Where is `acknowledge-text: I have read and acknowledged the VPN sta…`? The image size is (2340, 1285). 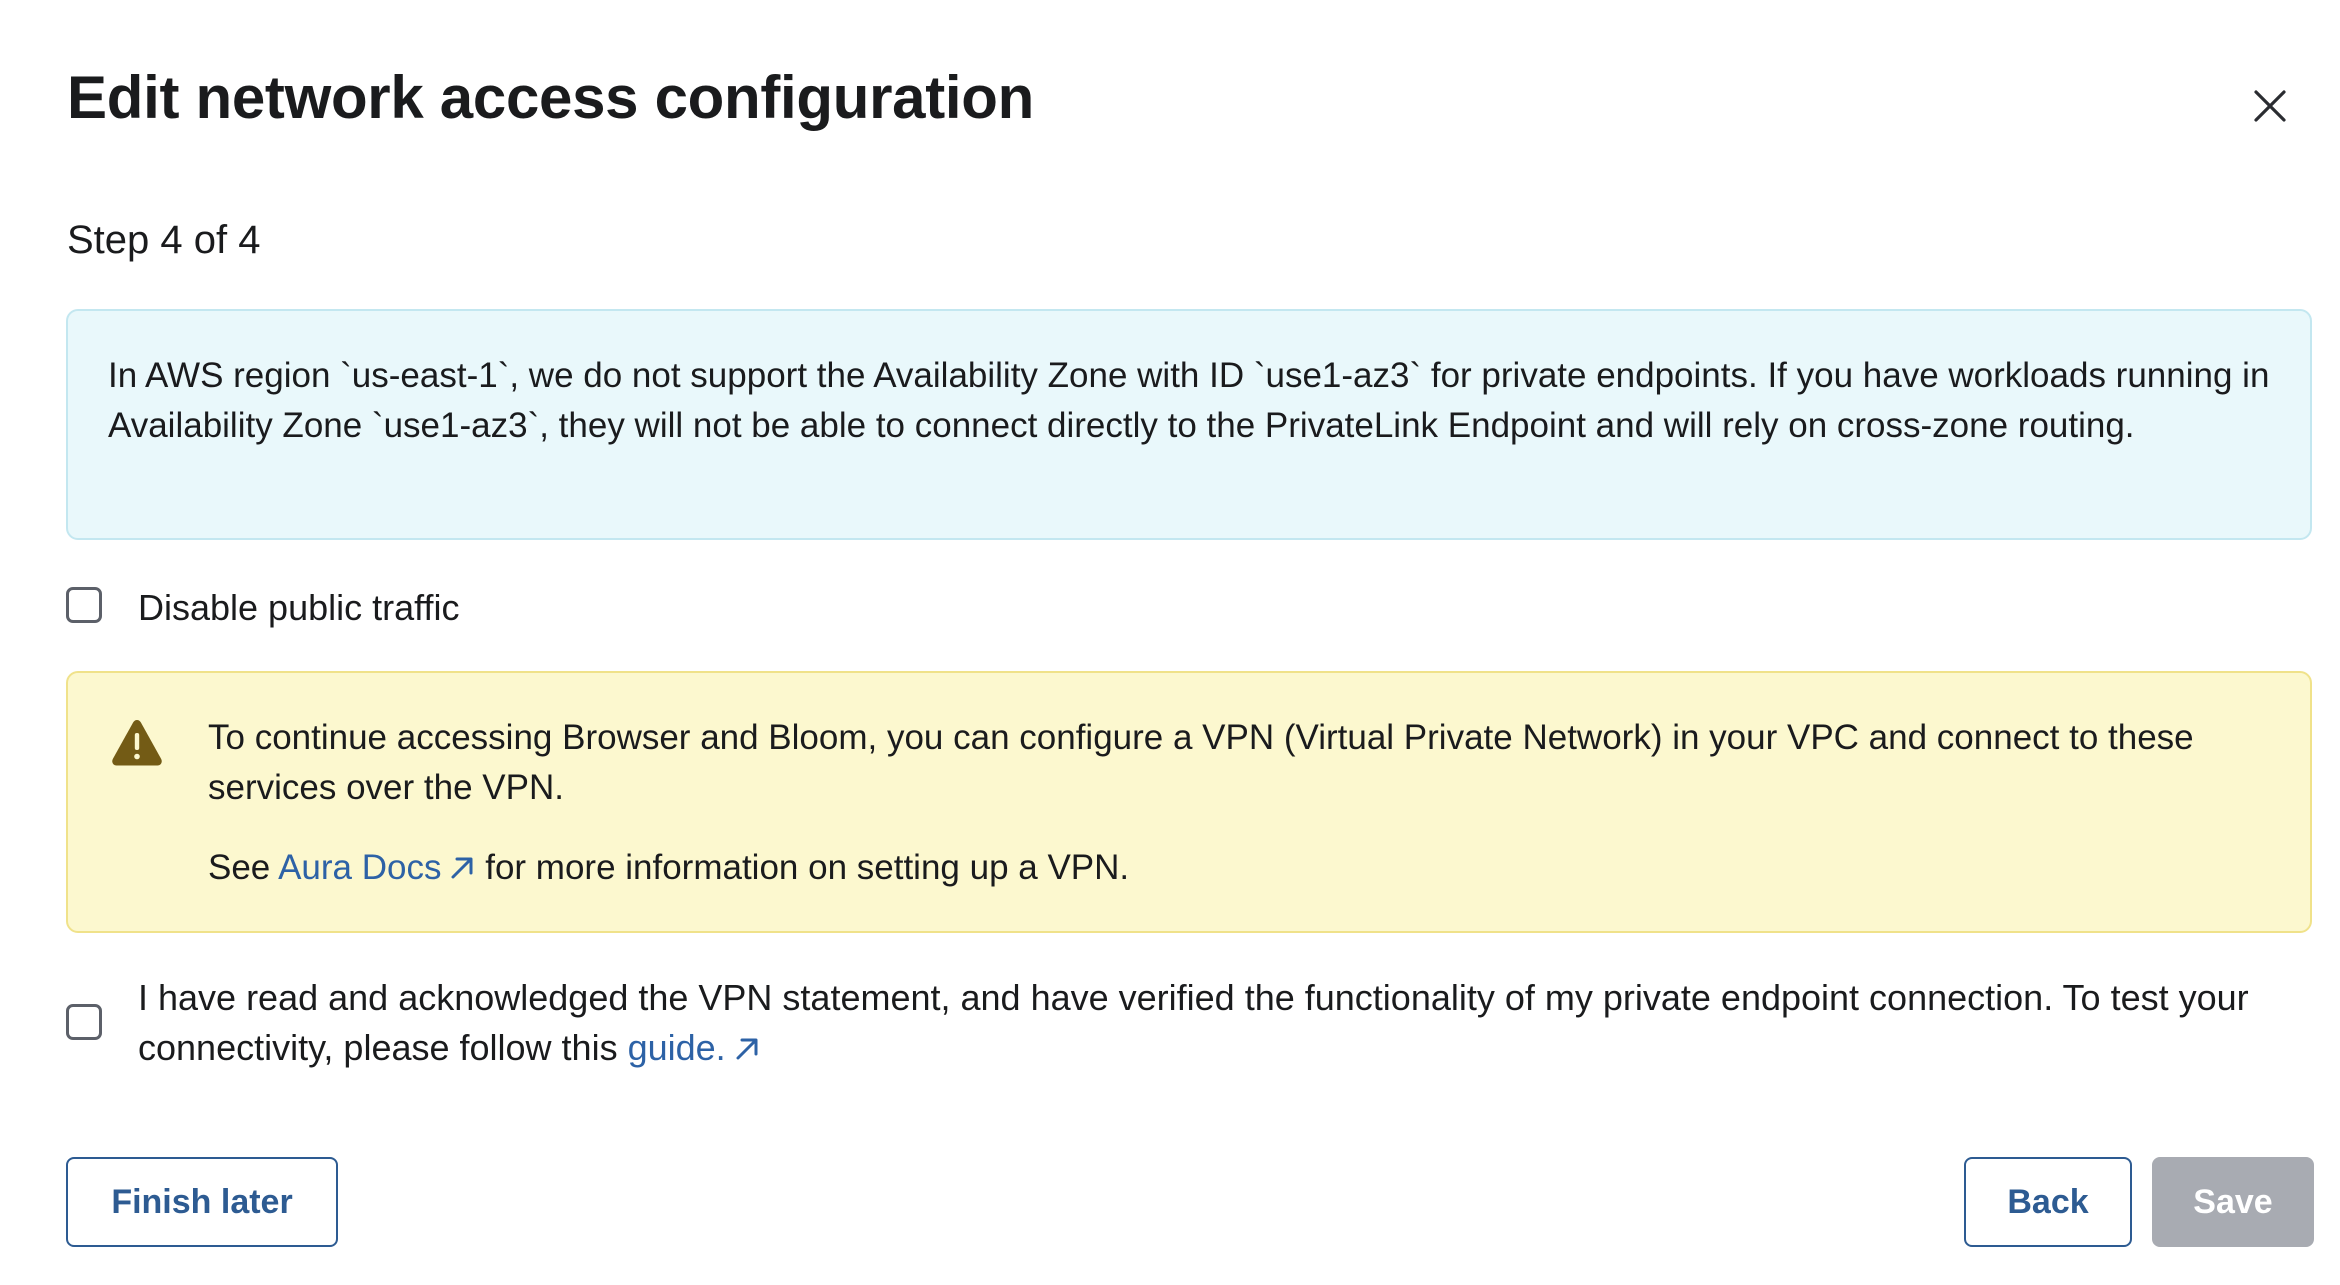
acknowledge-text: I have read and acknowledged the VPN sta… is located at coordinates (1193, 1022).